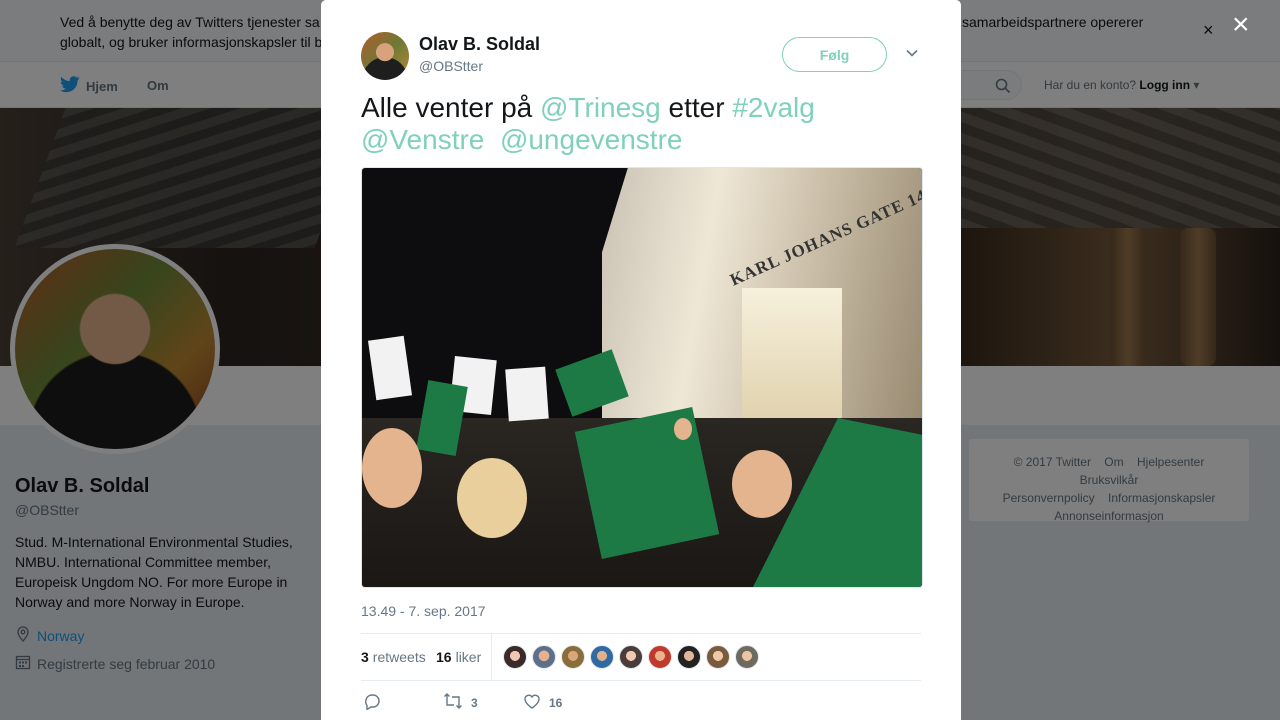 The height and width of the screenshot is (720, 1280). I want to click on stats-divider, so click(491, 657).